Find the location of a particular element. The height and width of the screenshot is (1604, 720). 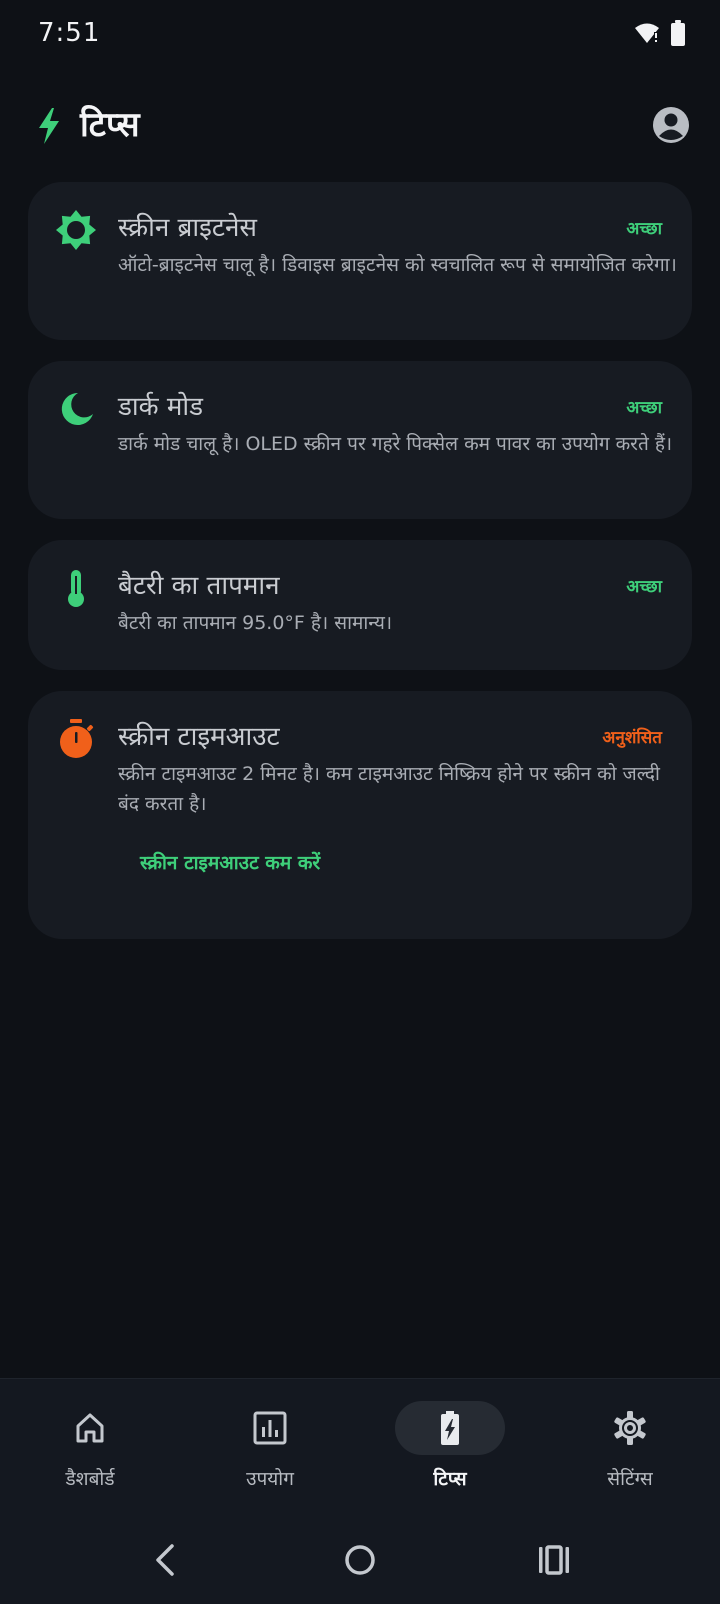

nav-label: टिप्स is located at coordinates (450, 1479).